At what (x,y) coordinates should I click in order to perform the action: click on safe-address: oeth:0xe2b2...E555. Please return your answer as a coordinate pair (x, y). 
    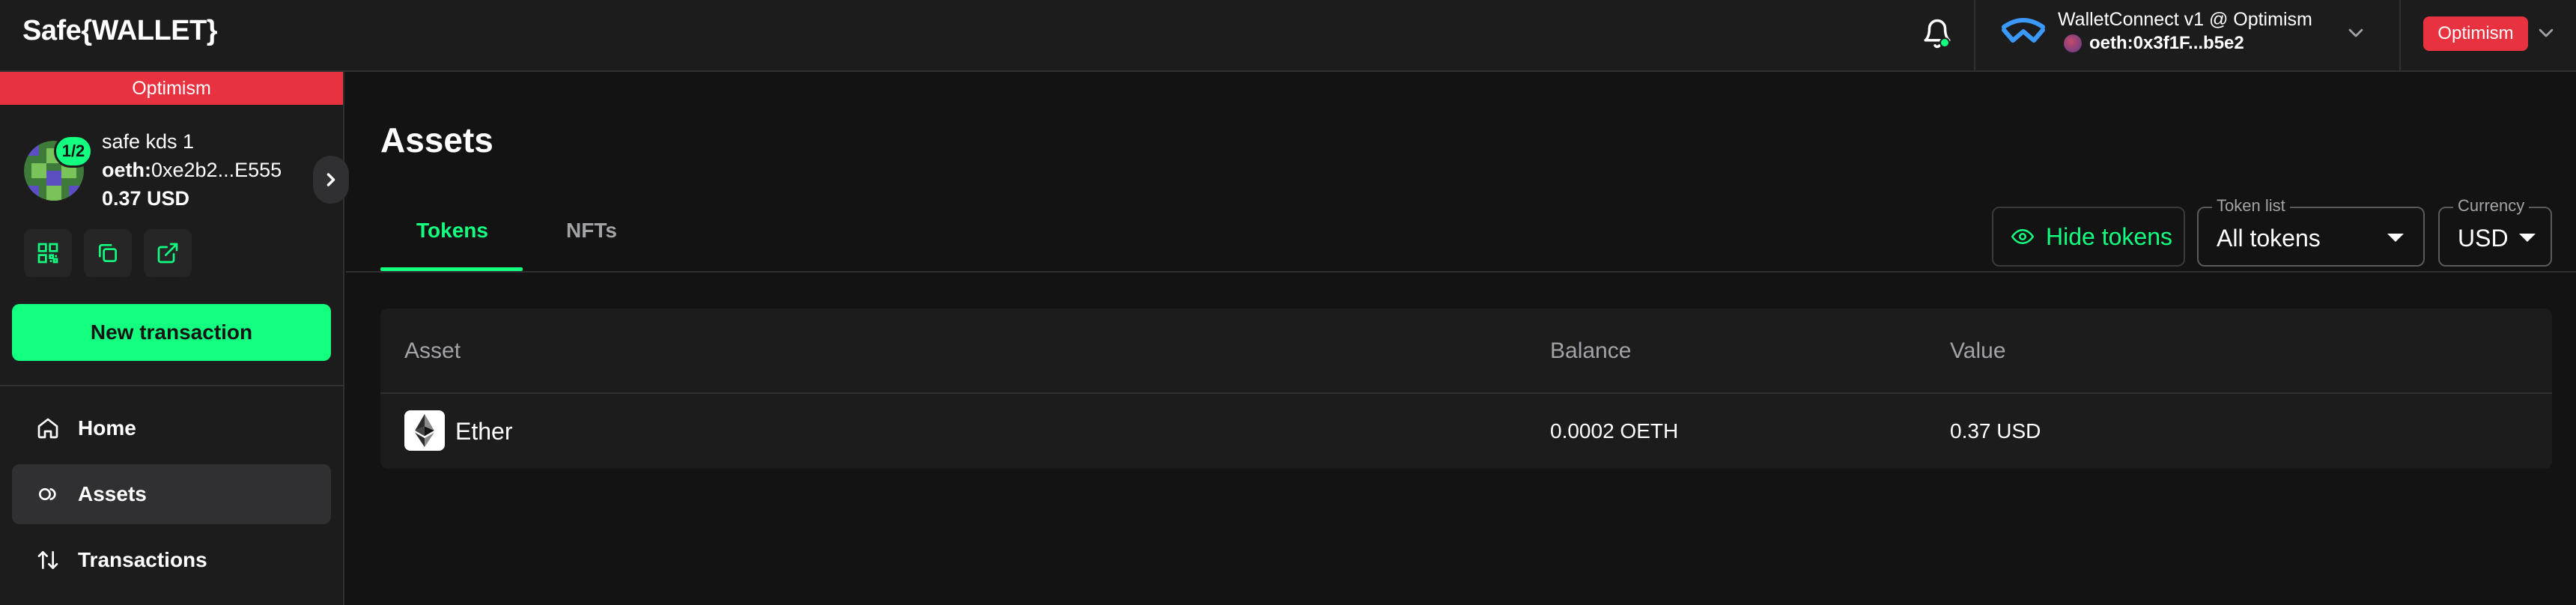
    Looking at the image, I should click on (192, 170).